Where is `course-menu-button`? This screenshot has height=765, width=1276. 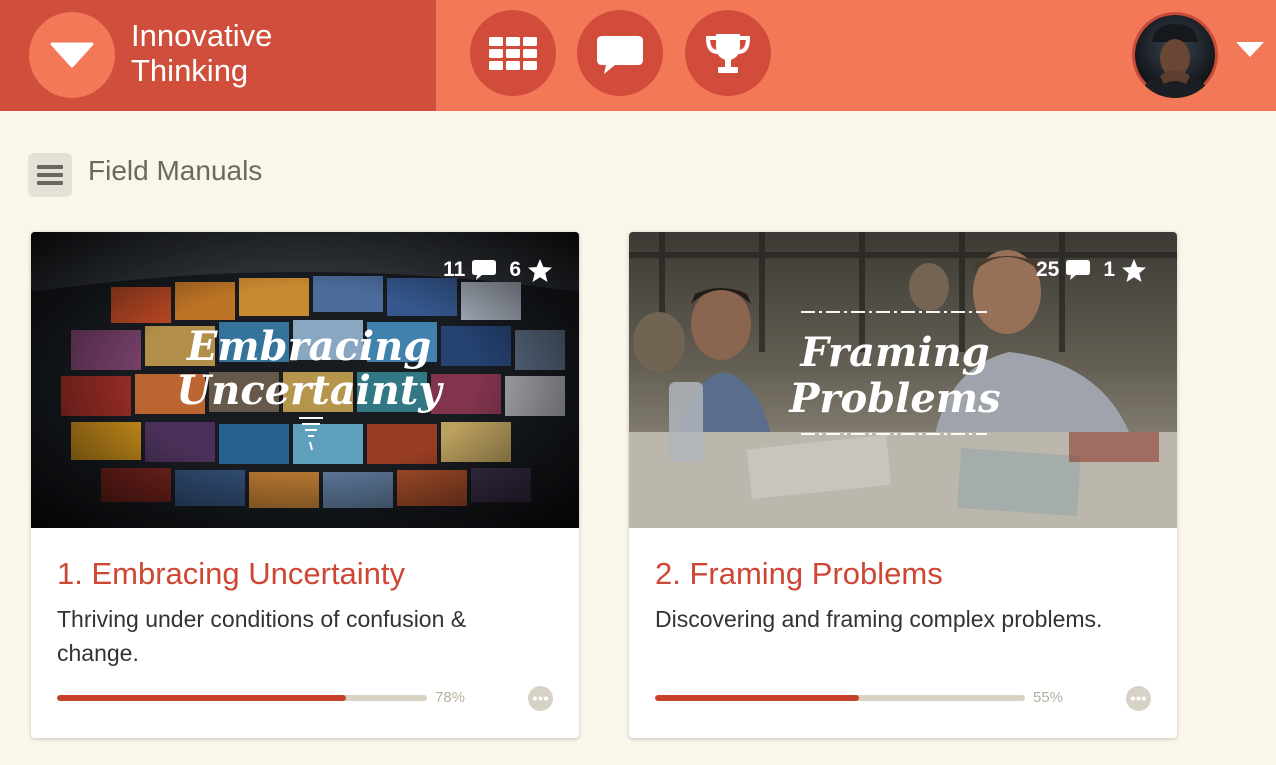
course-menu-button is located at coordinates (72, 55).